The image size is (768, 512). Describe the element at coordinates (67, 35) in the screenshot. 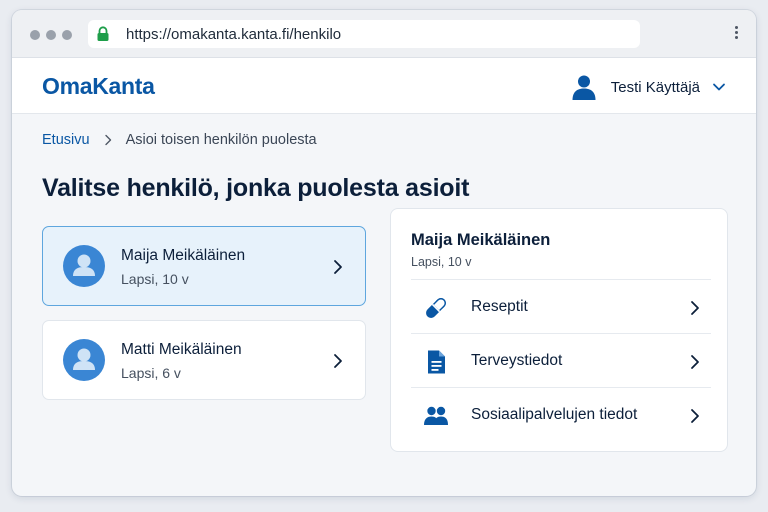

I see `window-maximize-dot` at that location.